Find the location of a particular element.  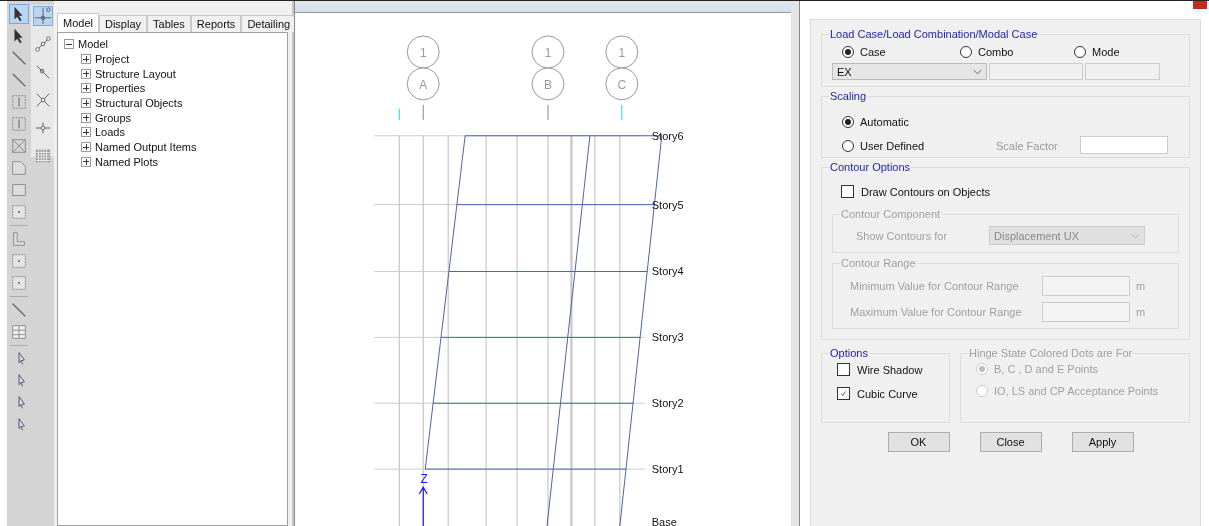

group-title: Load Case/Load Combination/Modal Case is located at coordinates (934, 34).